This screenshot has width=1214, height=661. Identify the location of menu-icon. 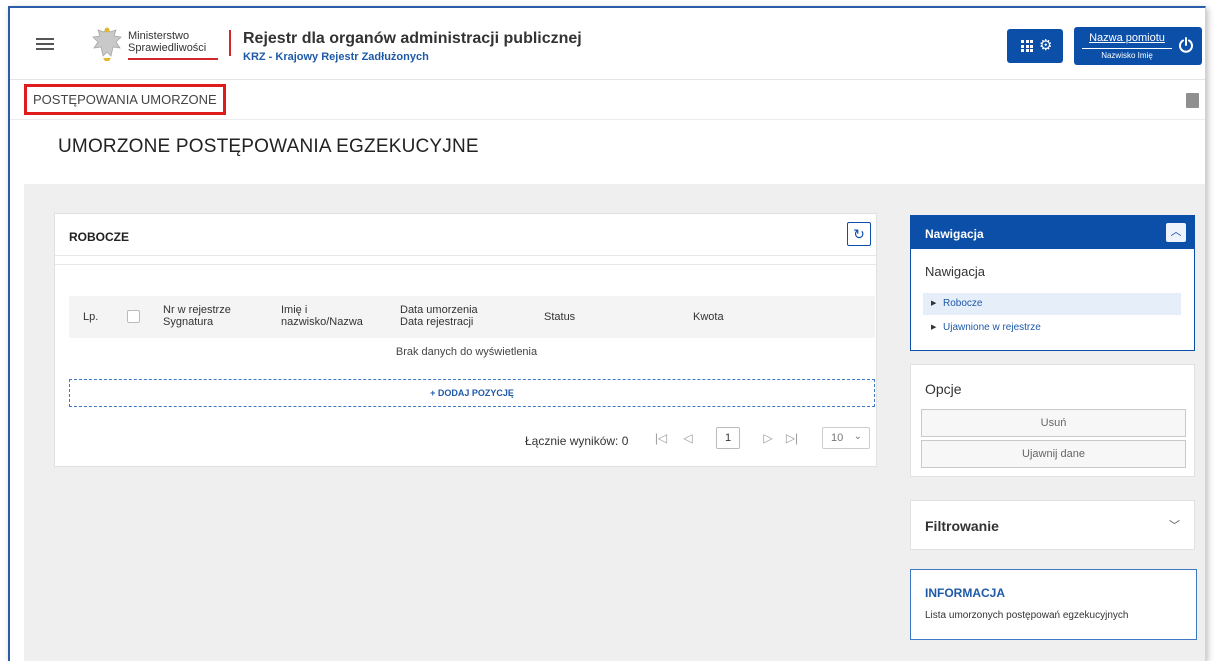
(45, 44).